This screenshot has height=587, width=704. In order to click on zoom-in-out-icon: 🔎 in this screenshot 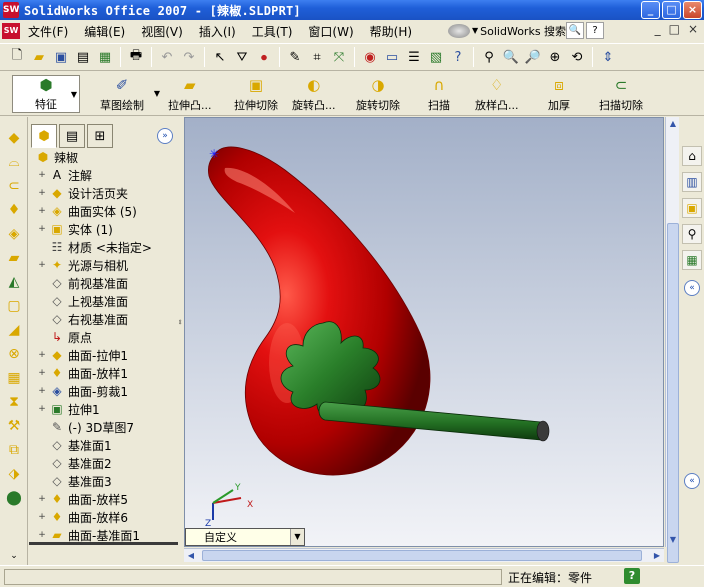, I will do `click(533, 57)`.